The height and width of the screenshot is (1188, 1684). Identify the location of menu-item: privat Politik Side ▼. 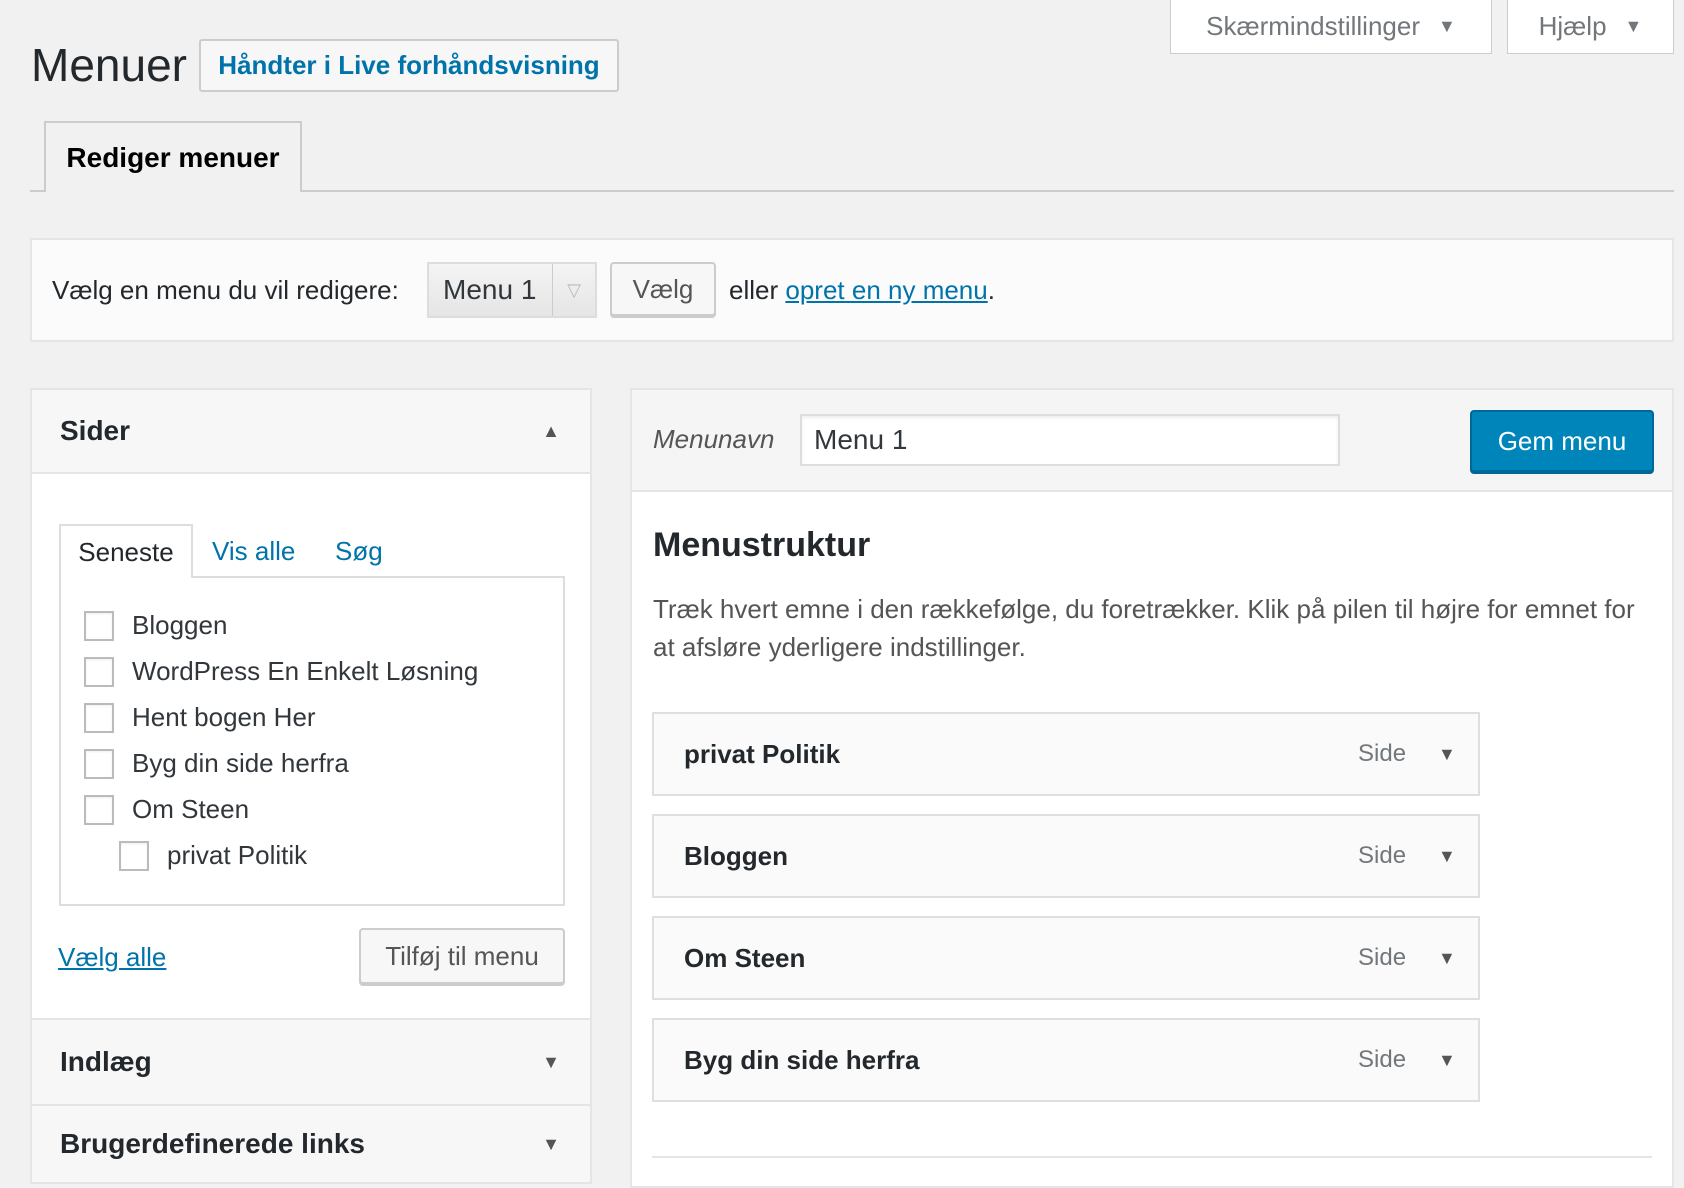
(1066, 754).